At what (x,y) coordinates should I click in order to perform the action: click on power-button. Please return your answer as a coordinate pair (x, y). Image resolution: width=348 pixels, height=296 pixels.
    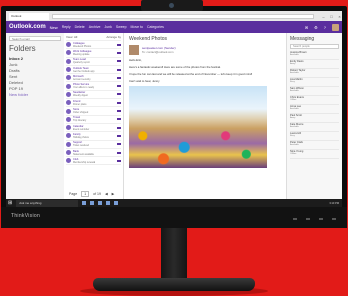
    Looking at the image, I should click on (334, 219).